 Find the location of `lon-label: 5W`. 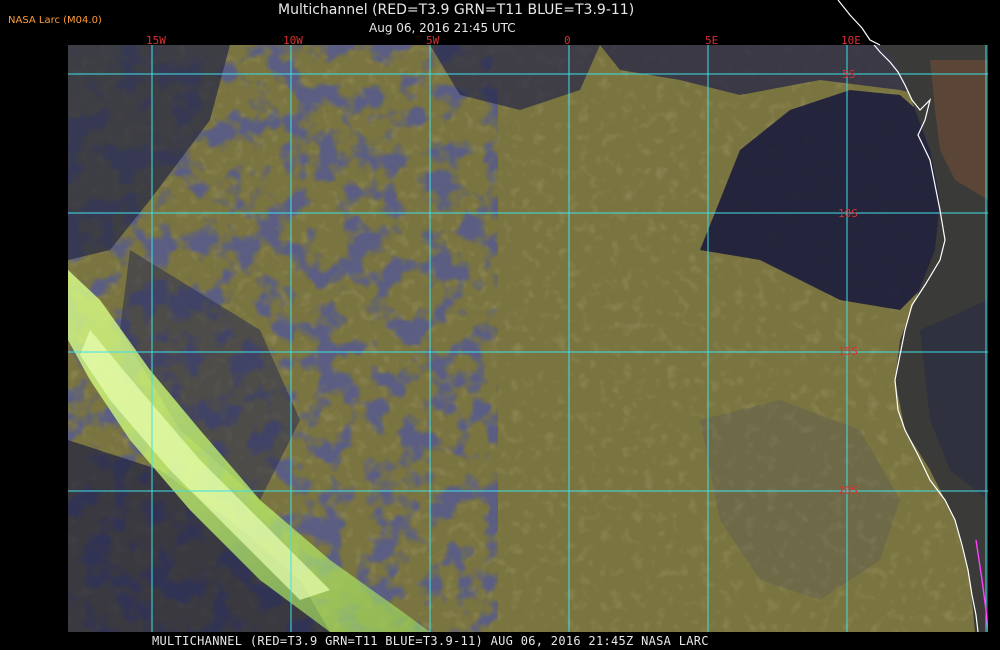

lon-label: 5W is located at coordinates (433, 40).